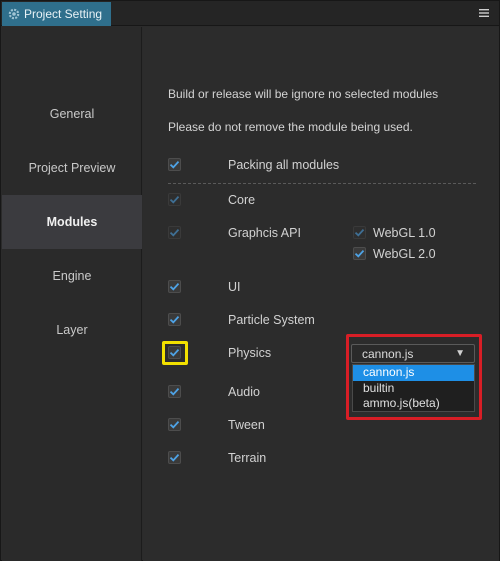 Image resolution: width=500 pixels, height=561 pixels. Describe the element at coordinates (14, 14) in the screenshot. I see `gear-icon` at that location.